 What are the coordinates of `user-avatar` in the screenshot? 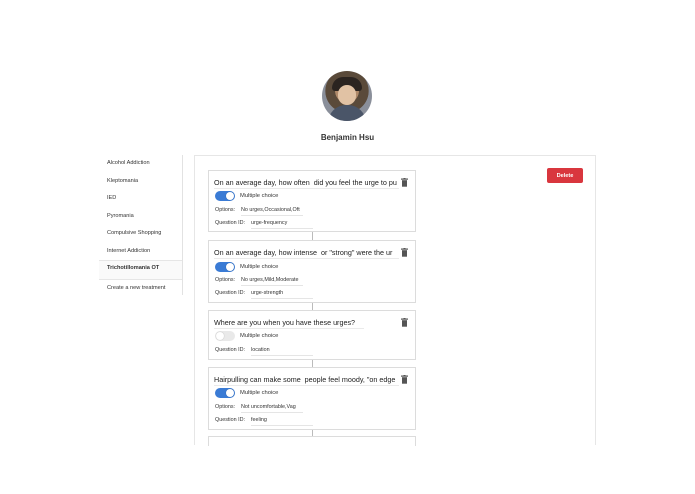 It's located at (347, 96).